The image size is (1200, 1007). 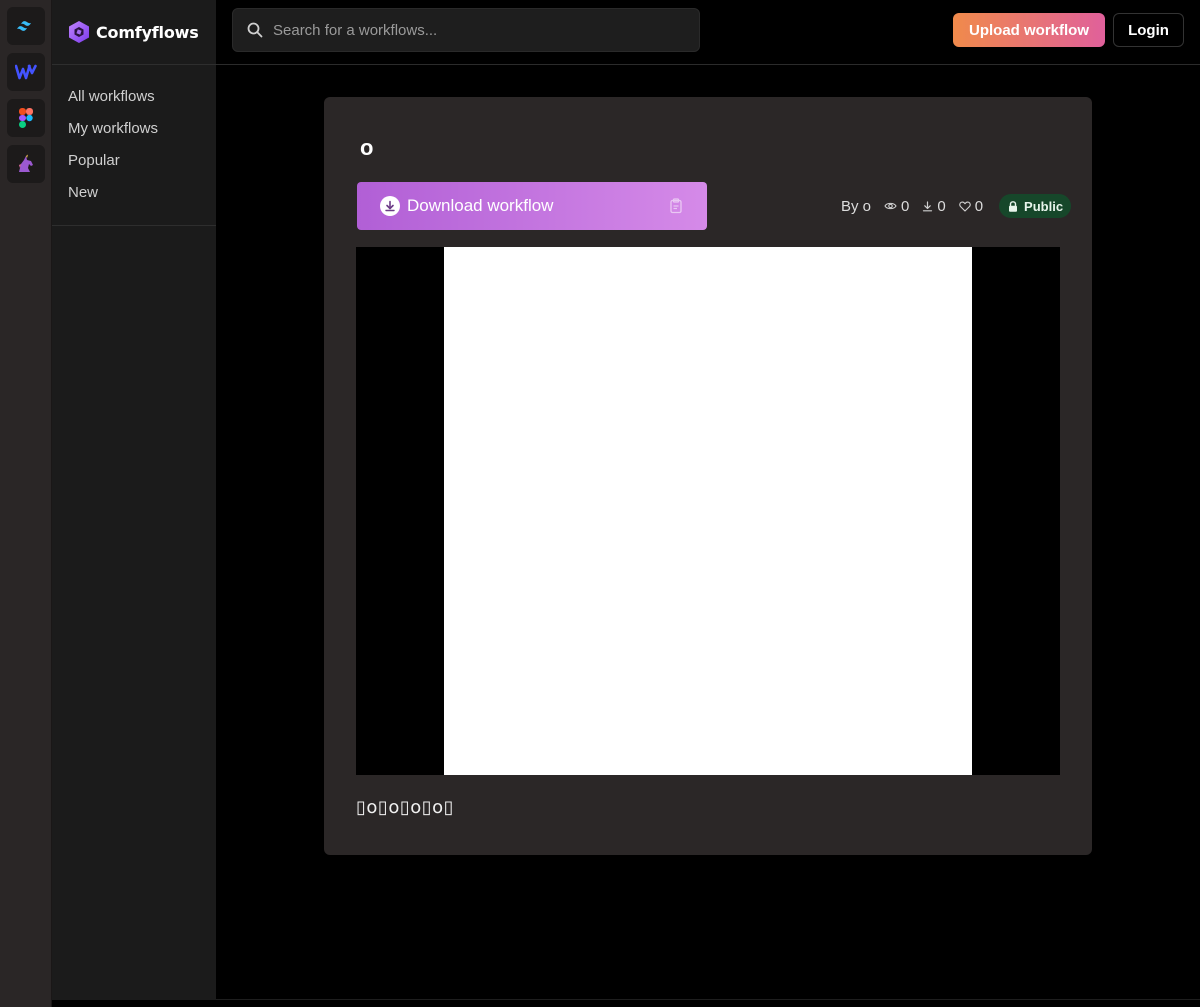 What do you see at coordinates (134, 225) in the screenshot?
I see `sidebar-divider` at bounding box center [134, 225].